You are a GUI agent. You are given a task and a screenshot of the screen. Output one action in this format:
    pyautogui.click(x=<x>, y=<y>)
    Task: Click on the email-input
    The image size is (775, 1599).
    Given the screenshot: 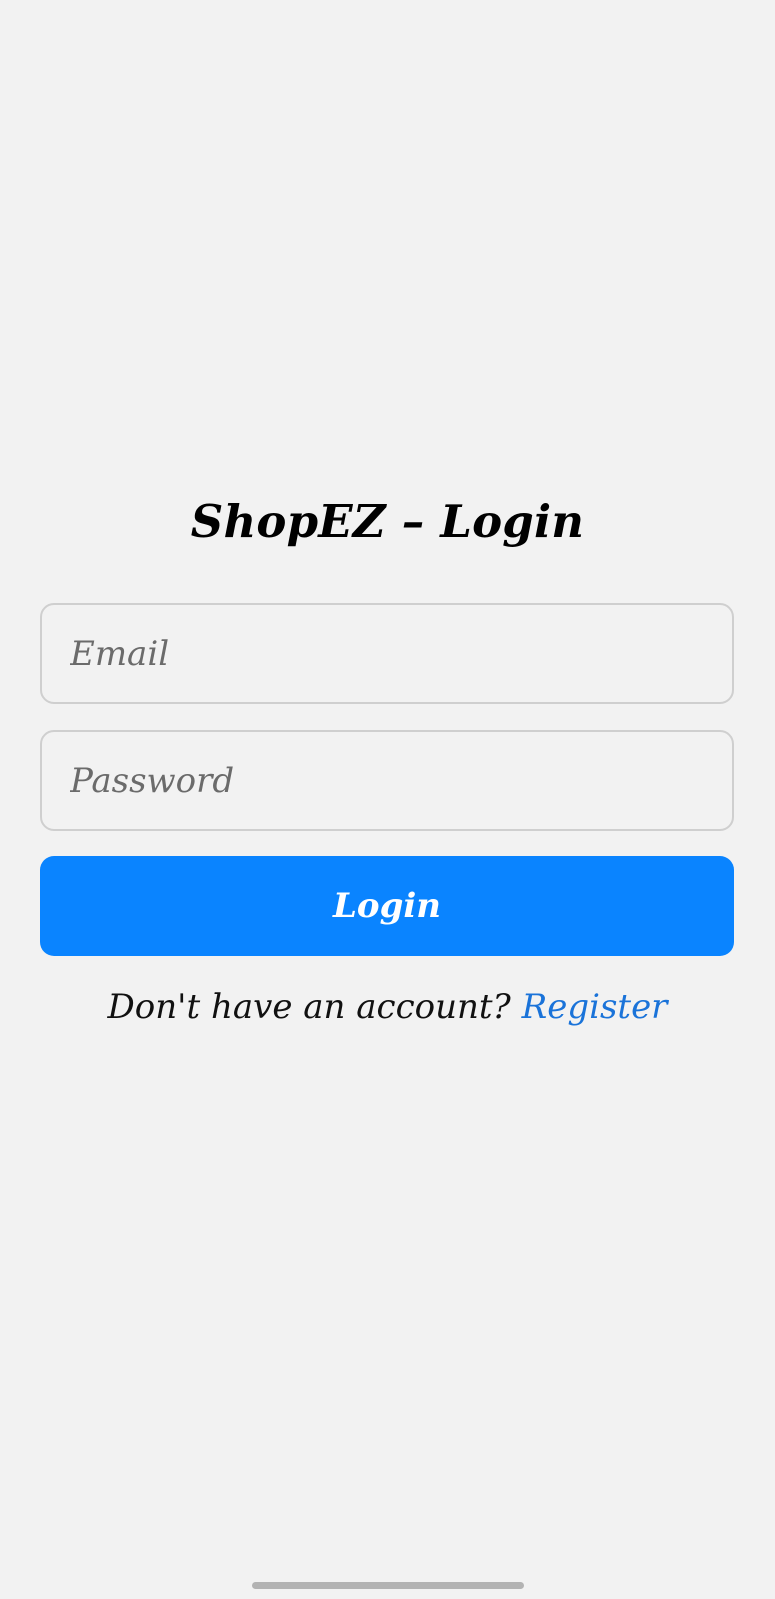 What is the action you would take?
    pyautogui.click(x=387, y=653)
    